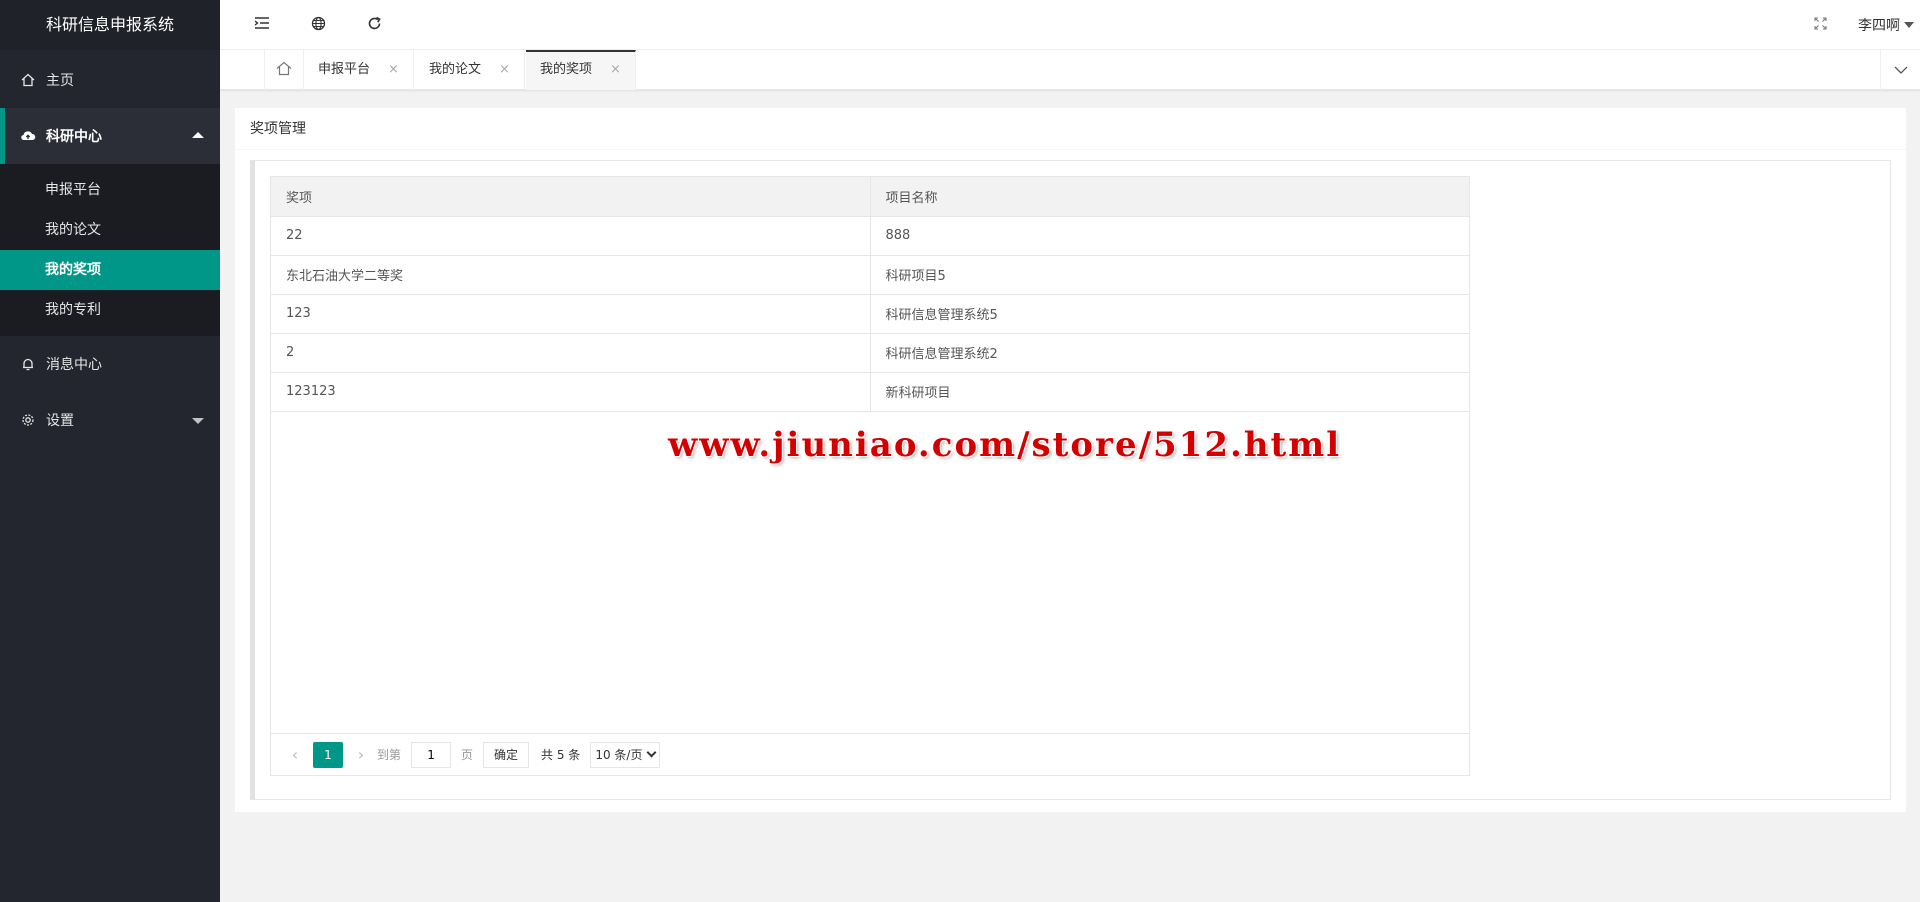 The height and width of the screenshot is (902, 1920). Describe the element at coordinates (74, 365) in the screenshot. I see `sidebar-item-label: 消息中心` at that location.